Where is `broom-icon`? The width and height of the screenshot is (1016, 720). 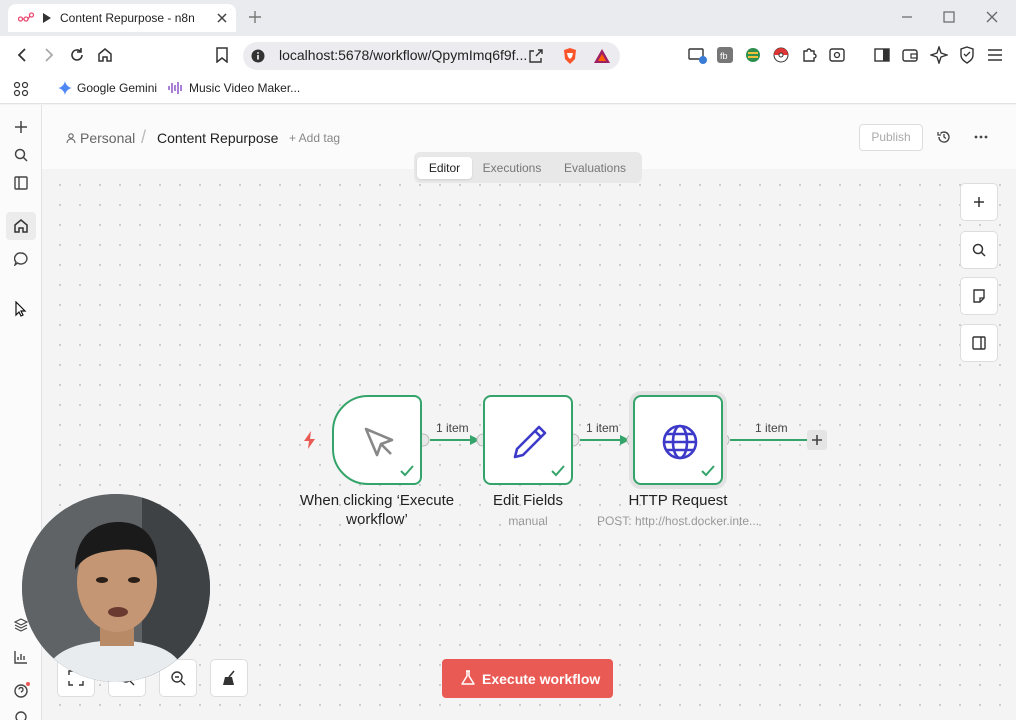
broom-icon is located at coordinates (229, 677).